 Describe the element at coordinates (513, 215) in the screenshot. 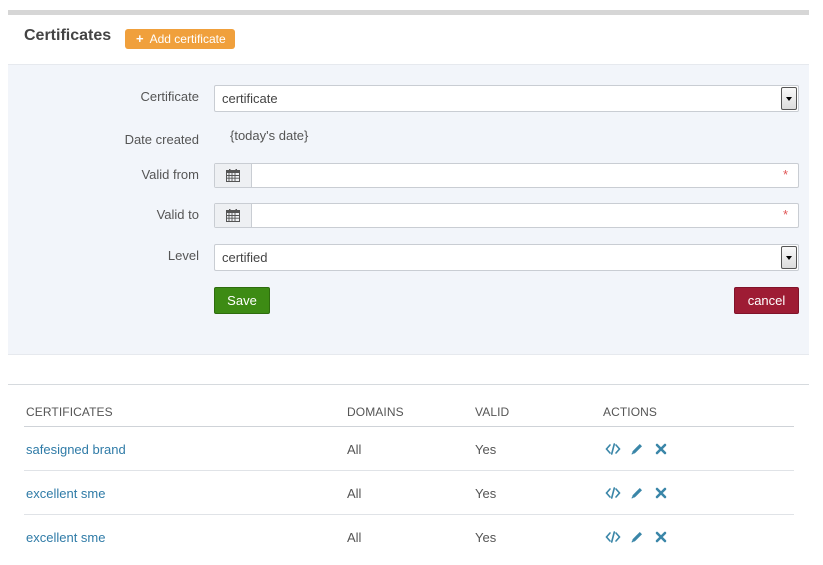

I see `valid-to-input` at that location.